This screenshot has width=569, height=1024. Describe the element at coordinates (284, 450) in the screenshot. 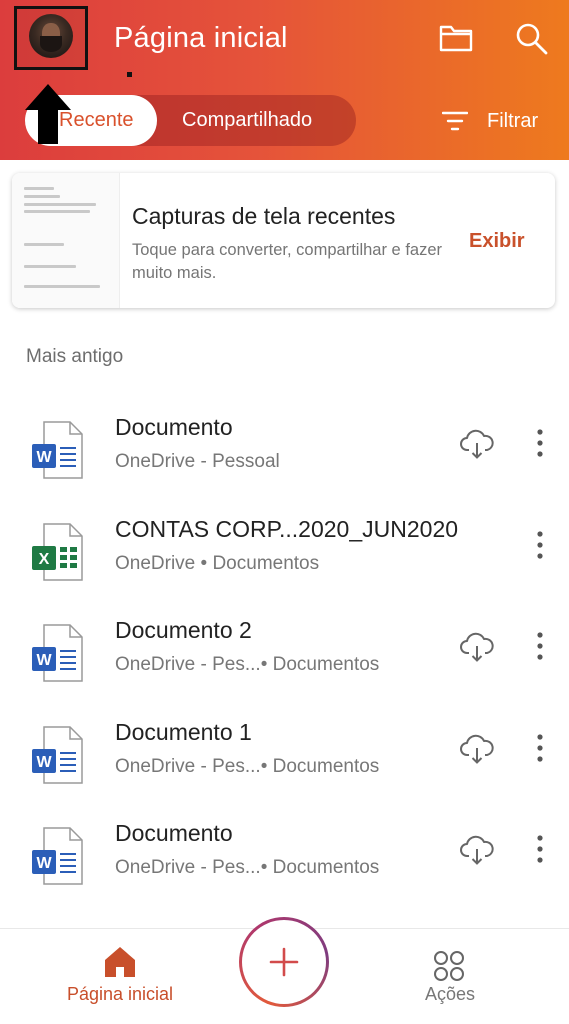

I see `list-item: W Documento OneDrive - Pessoal` at that location.